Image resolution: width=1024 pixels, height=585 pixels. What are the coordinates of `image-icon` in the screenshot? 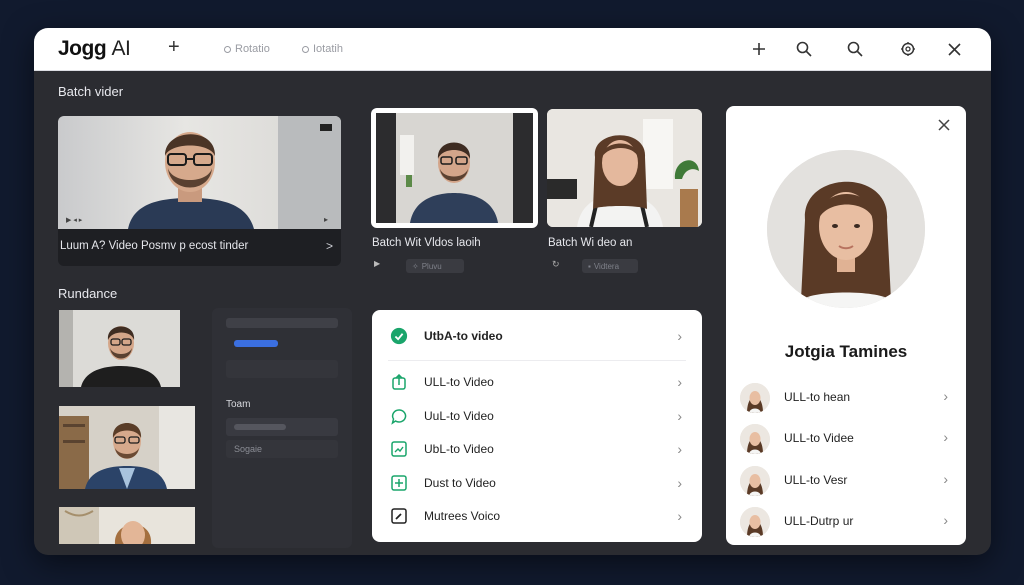 It's located at (399, 449).